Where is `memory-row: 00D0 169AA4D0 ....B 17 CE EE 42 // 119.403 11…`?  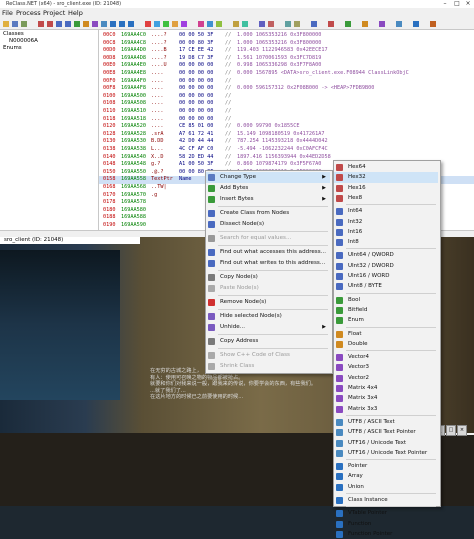 memory-row: 00D0 169AA4D0 ....B 17 CE EE 42 // 119.403 11… is located at coordinates (286, 51).